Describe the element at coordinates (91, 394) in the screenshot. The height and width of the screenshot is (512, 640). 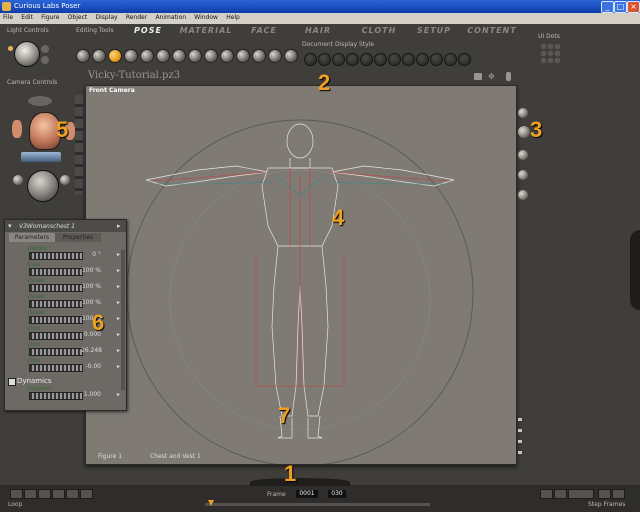
I see `param-value: 1.000` at that location.